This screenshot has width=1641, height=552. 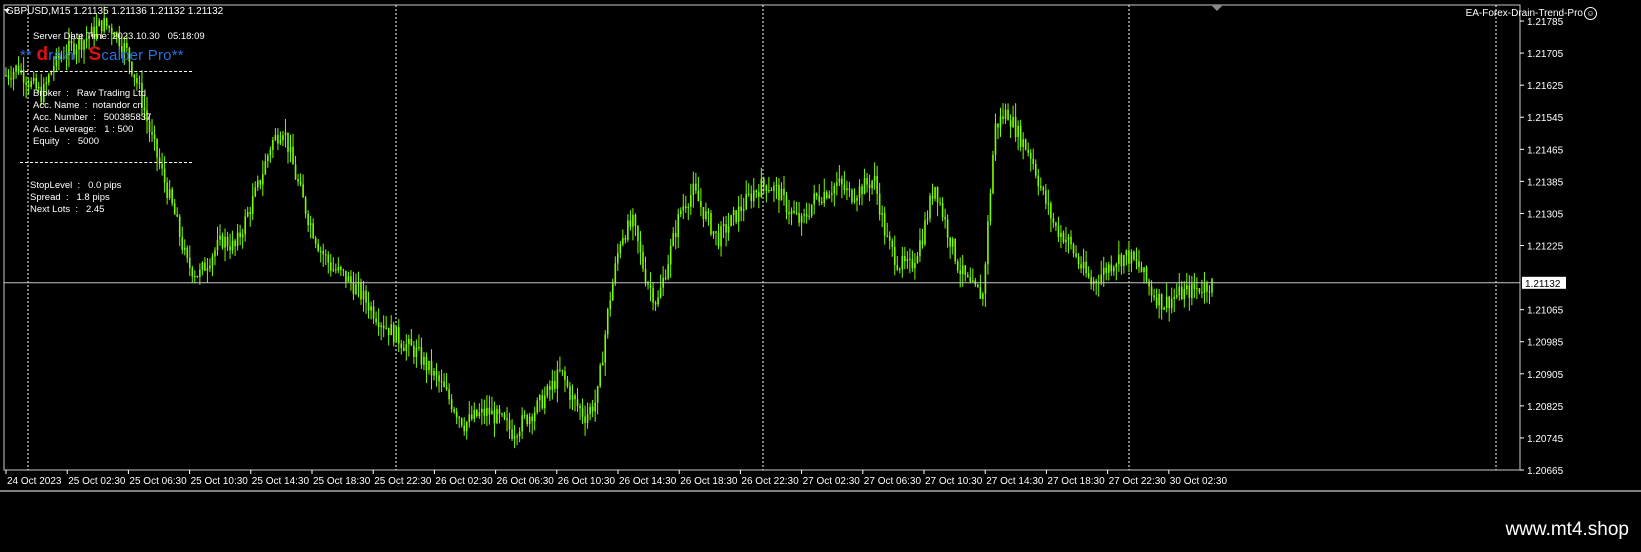 I want to click on price-tick-label: 1.21545, so click(x=1545, y=118).